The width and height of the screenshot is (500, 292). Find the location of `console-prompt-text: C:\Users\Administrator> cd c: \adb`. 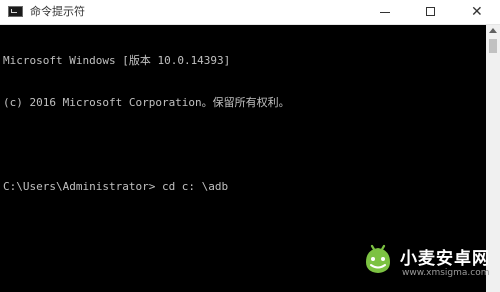

console-prompt-text: C:\Users\Administrator> cd c: \adb is located at coordinates (116, 186).